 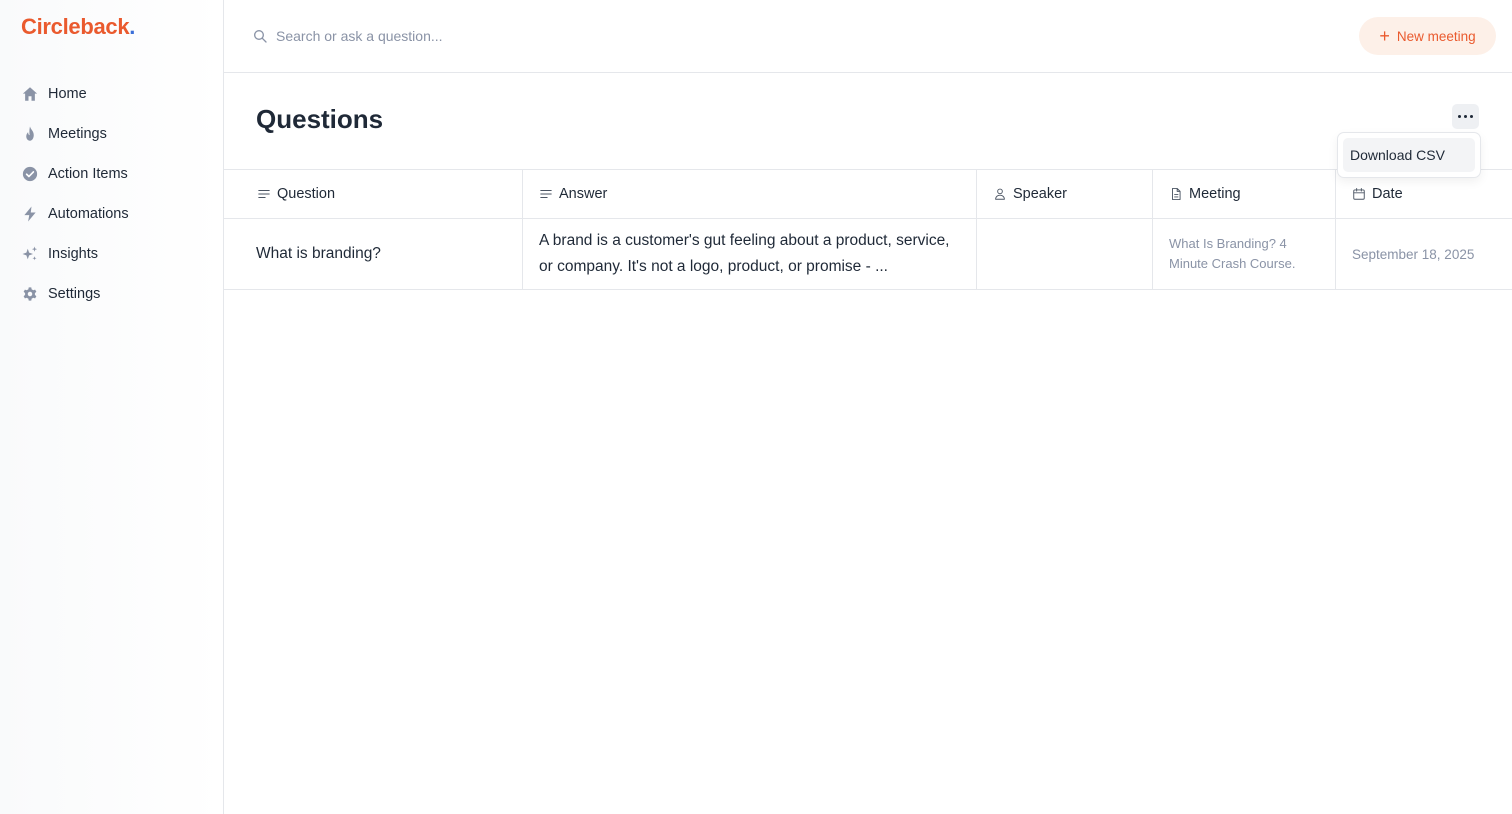 What do you see at coordinates (88, 214) in the screenshot?
I see `sidebar-item-label: Automations` at bounding box center [88, 214].